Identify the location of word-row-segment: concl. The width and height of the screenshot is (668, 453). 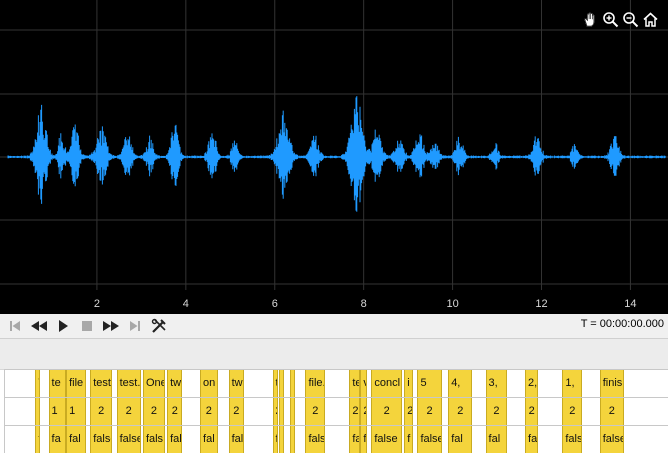
(387, 383).